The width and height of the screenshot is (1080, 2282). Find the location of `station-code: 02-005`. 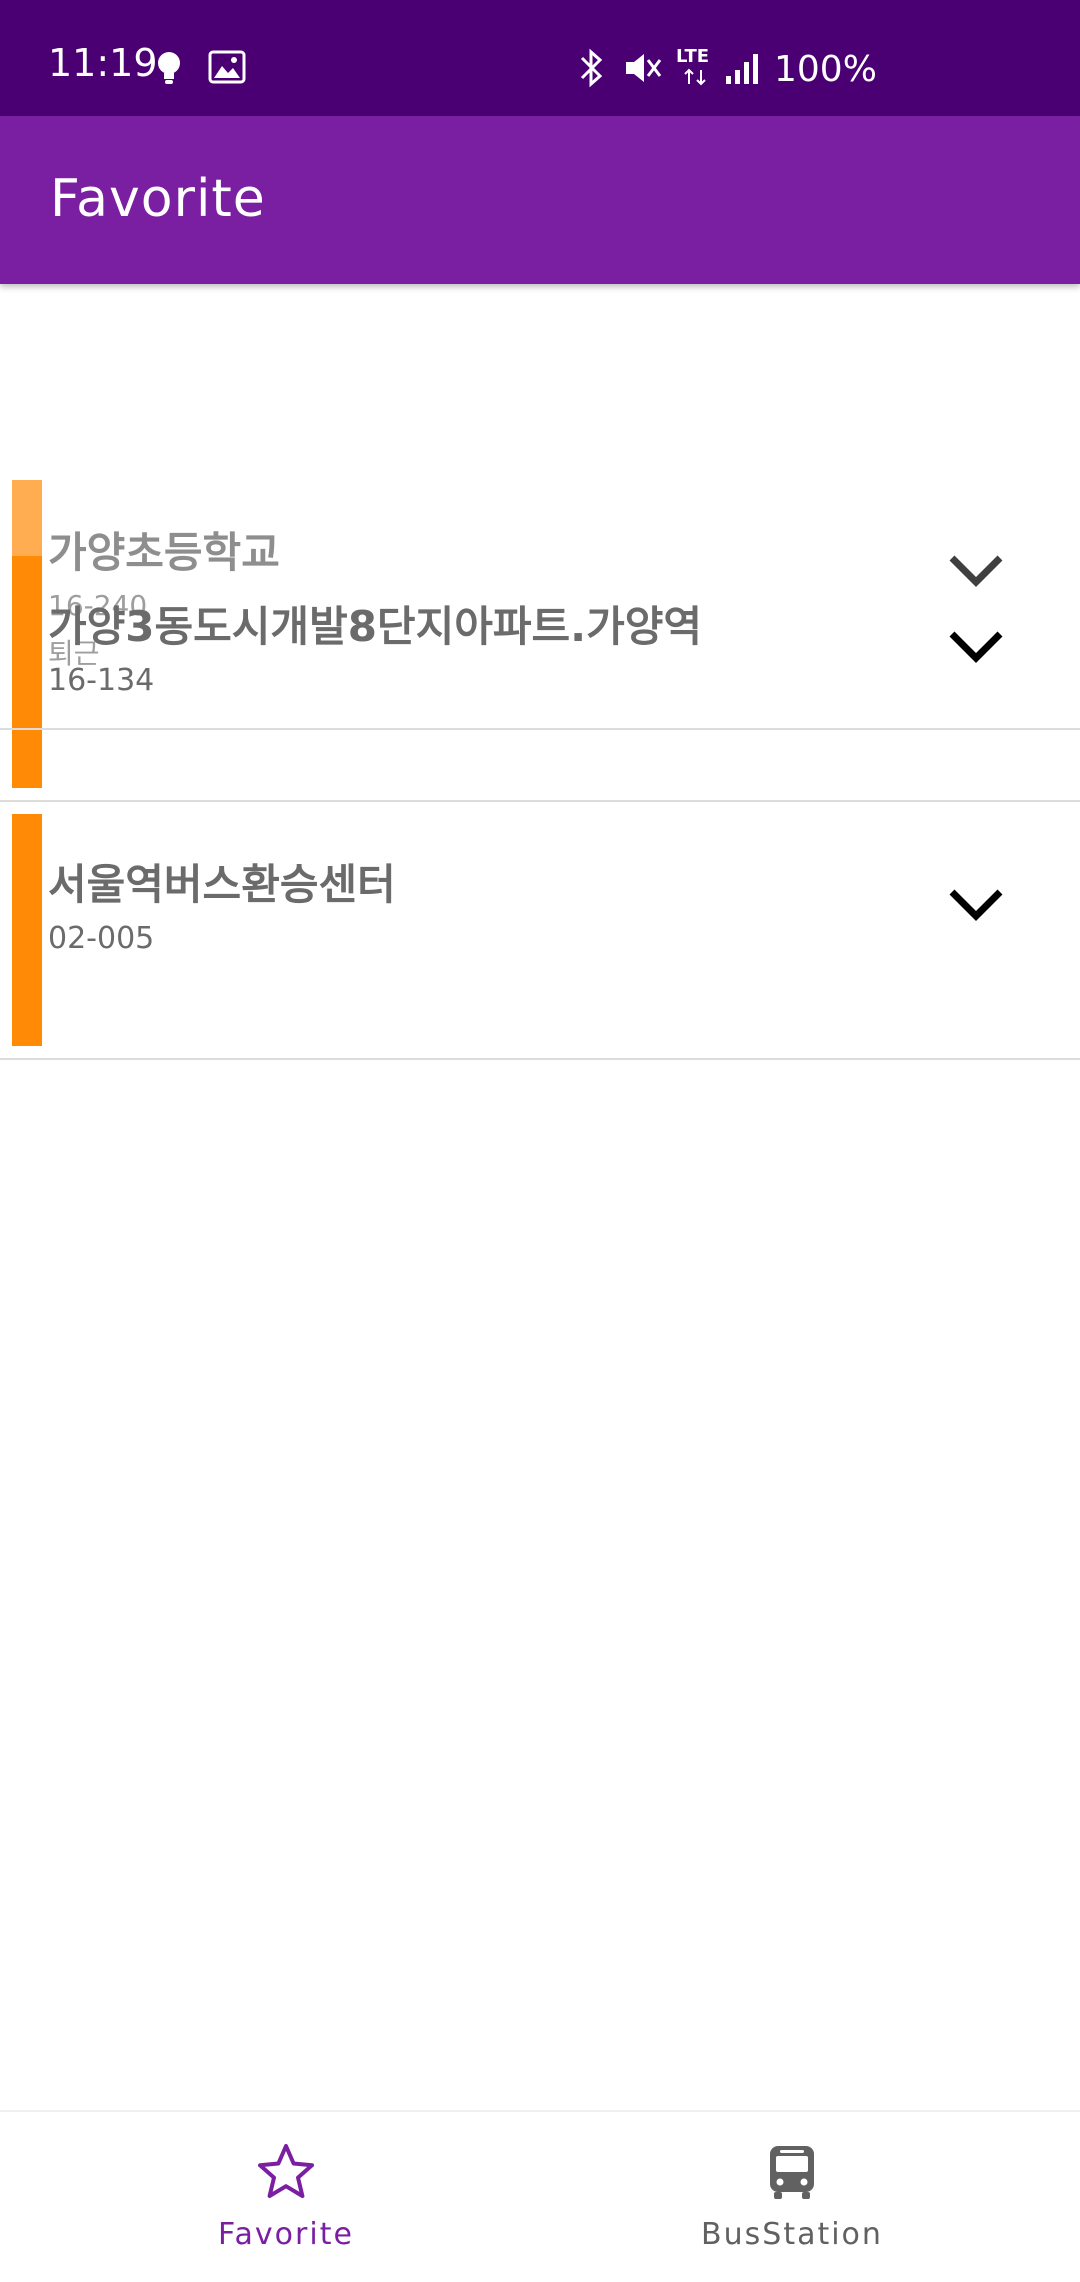

station-code: 02-005 is located at coordinates (101, 938).